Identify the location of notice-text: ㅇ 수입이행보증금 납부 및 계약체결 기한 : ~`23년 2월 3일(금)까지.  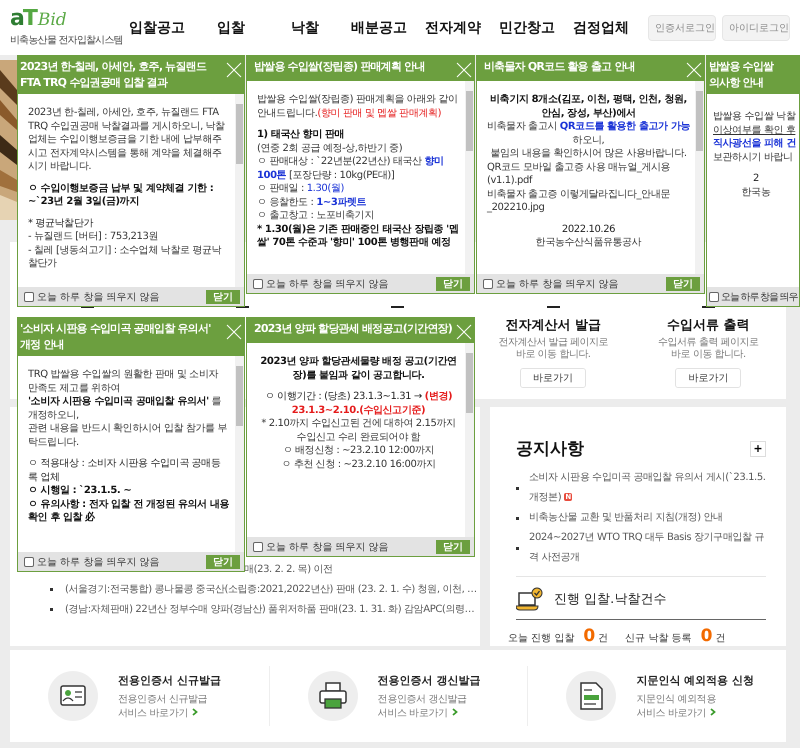
(121, 195).